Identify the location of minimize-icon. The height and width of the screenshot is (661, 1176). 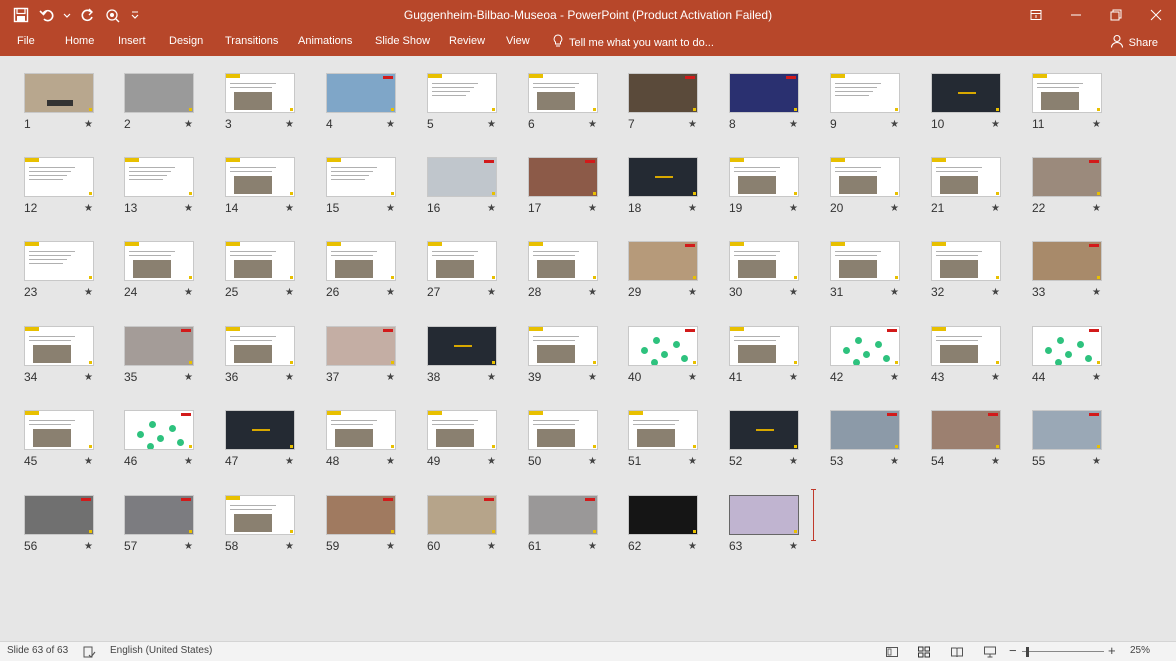
(1076, 15).